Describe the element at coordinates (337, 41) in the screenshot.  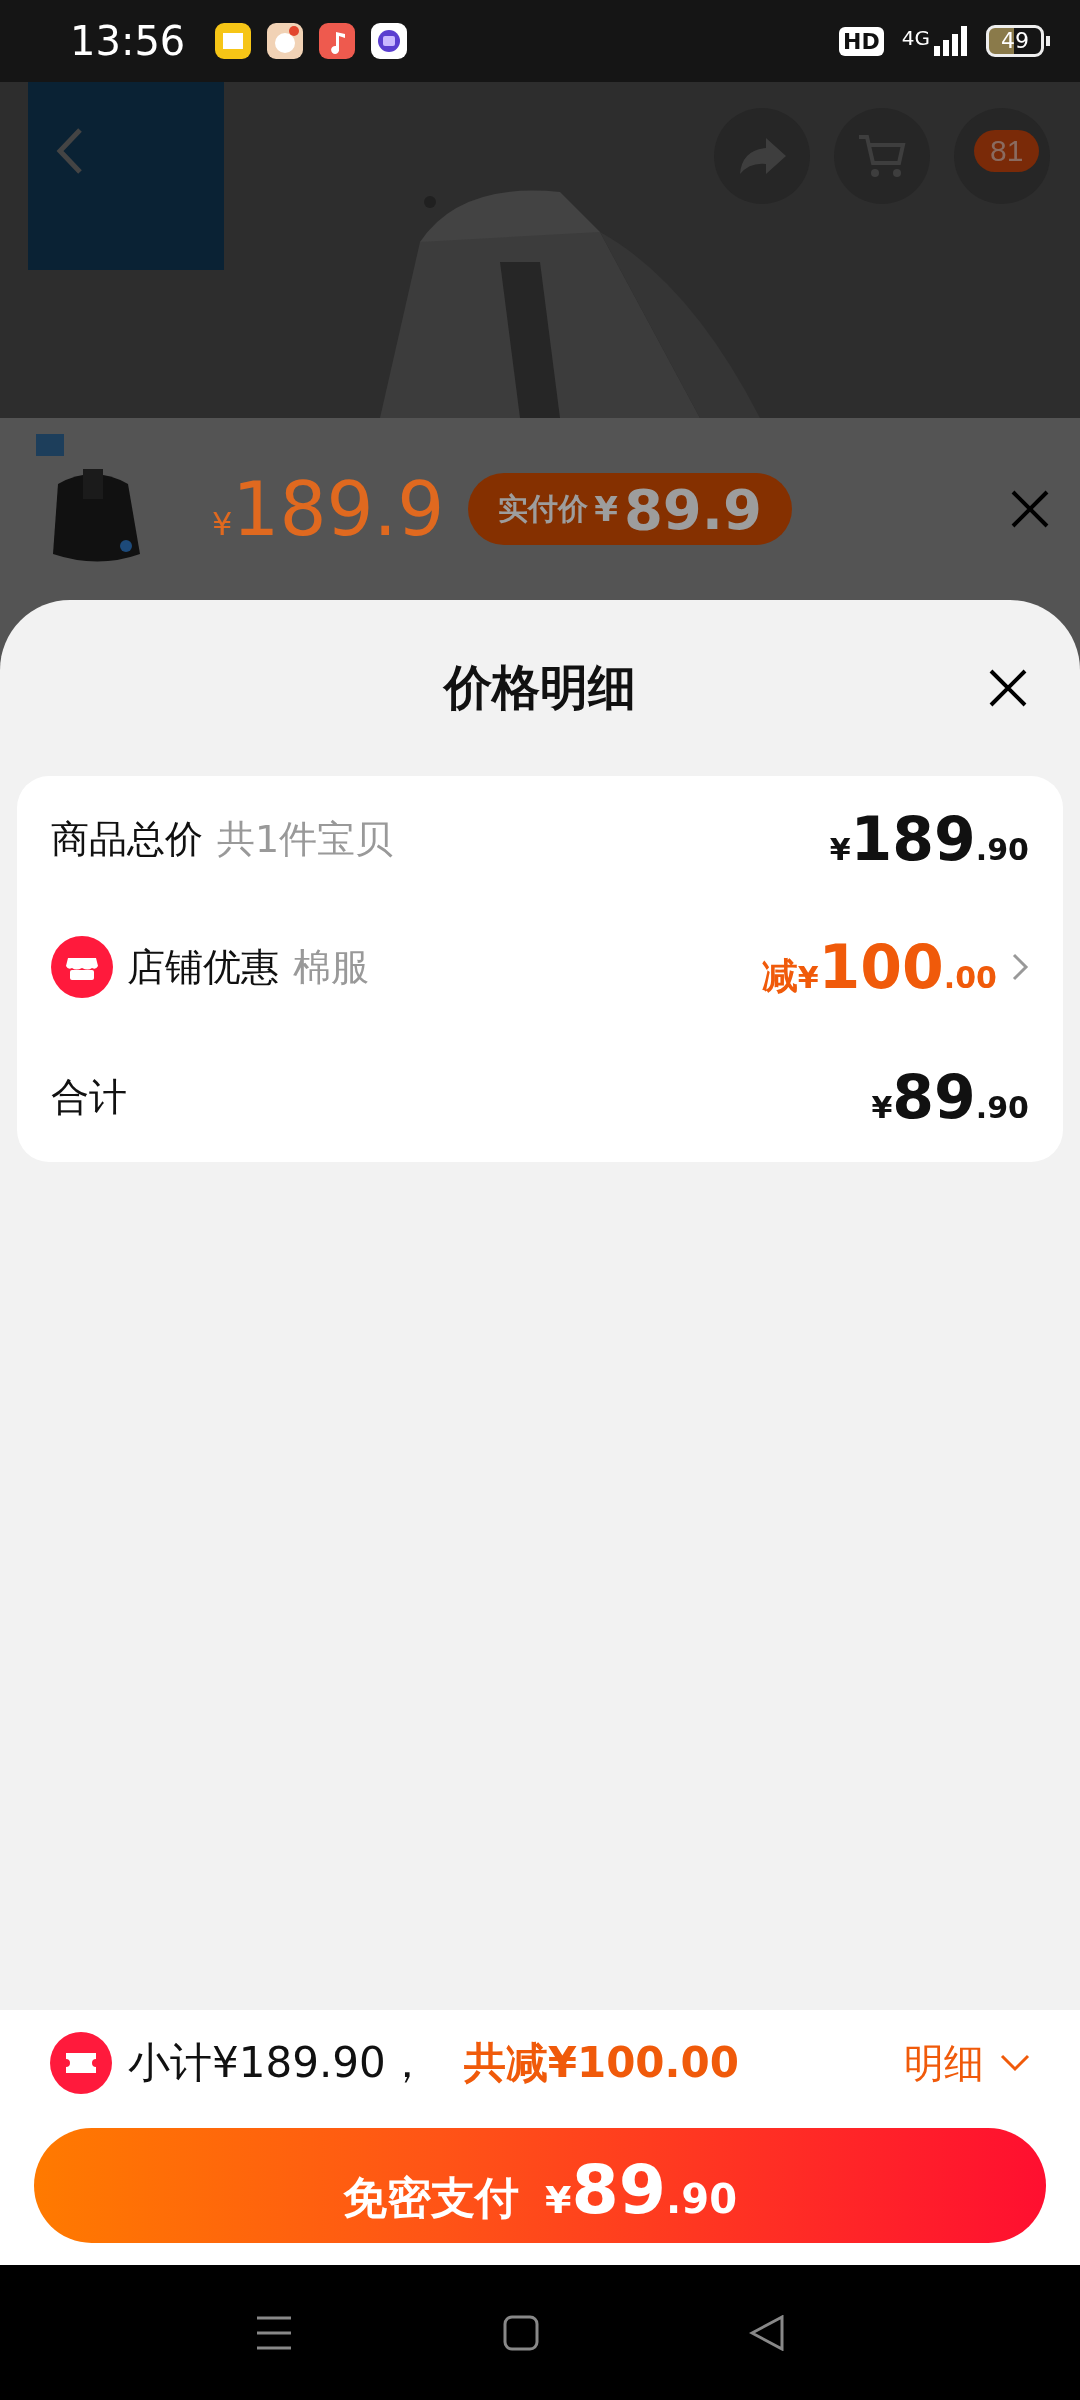
I see `music-note-icon` at that location.